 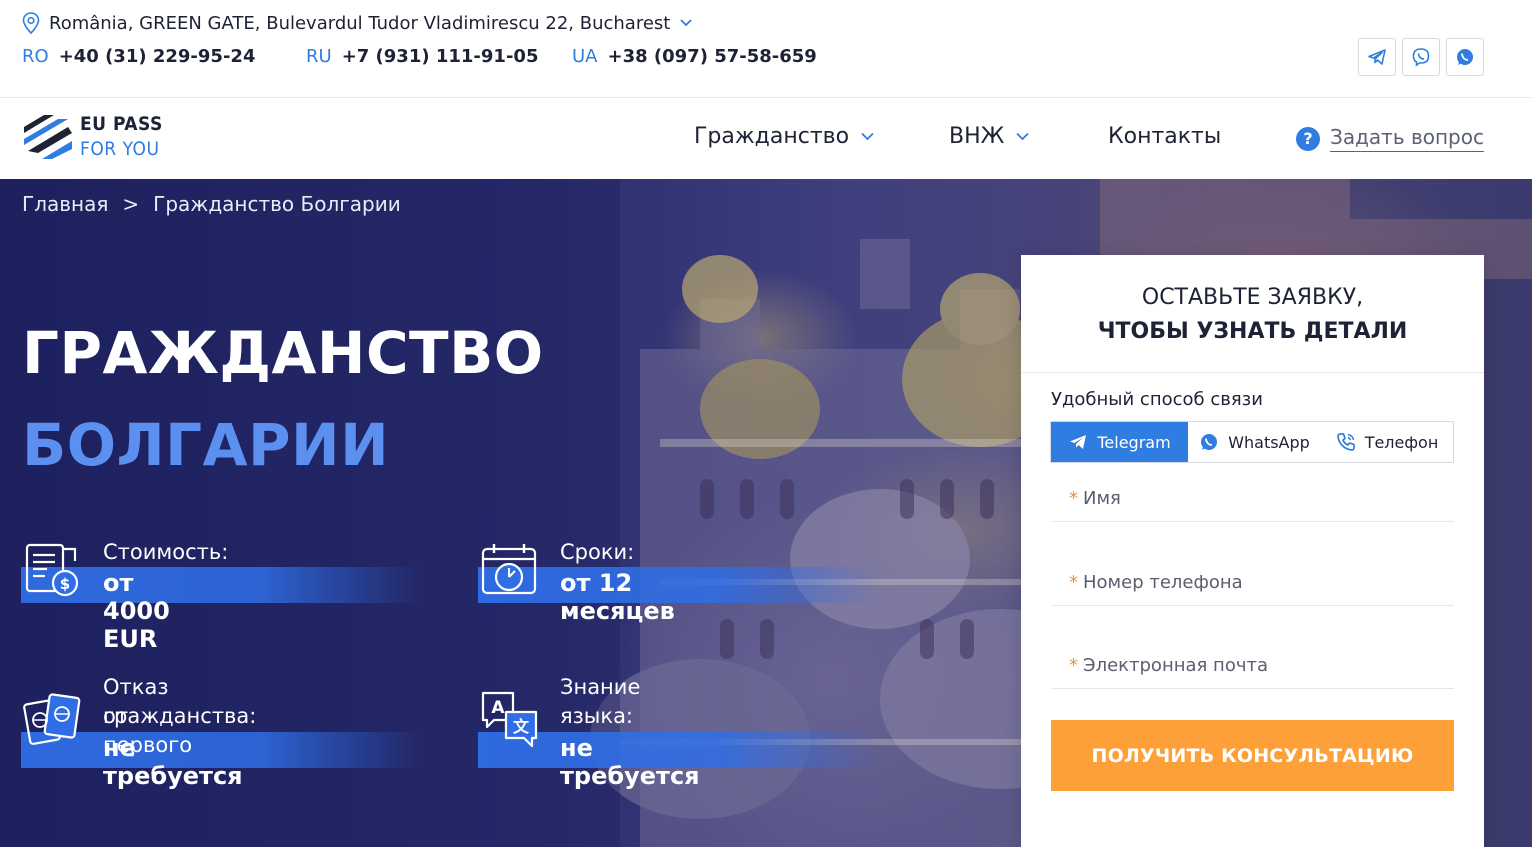 I want to click on page-title-line2: БОЛГАРИИ, so click(x=206, y=445).